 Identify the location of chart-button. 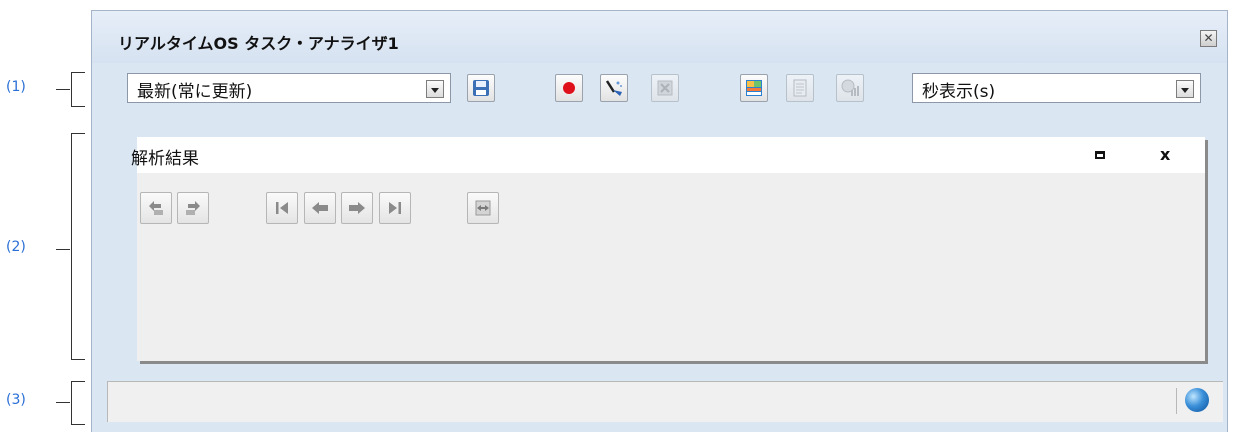
(850, 88).